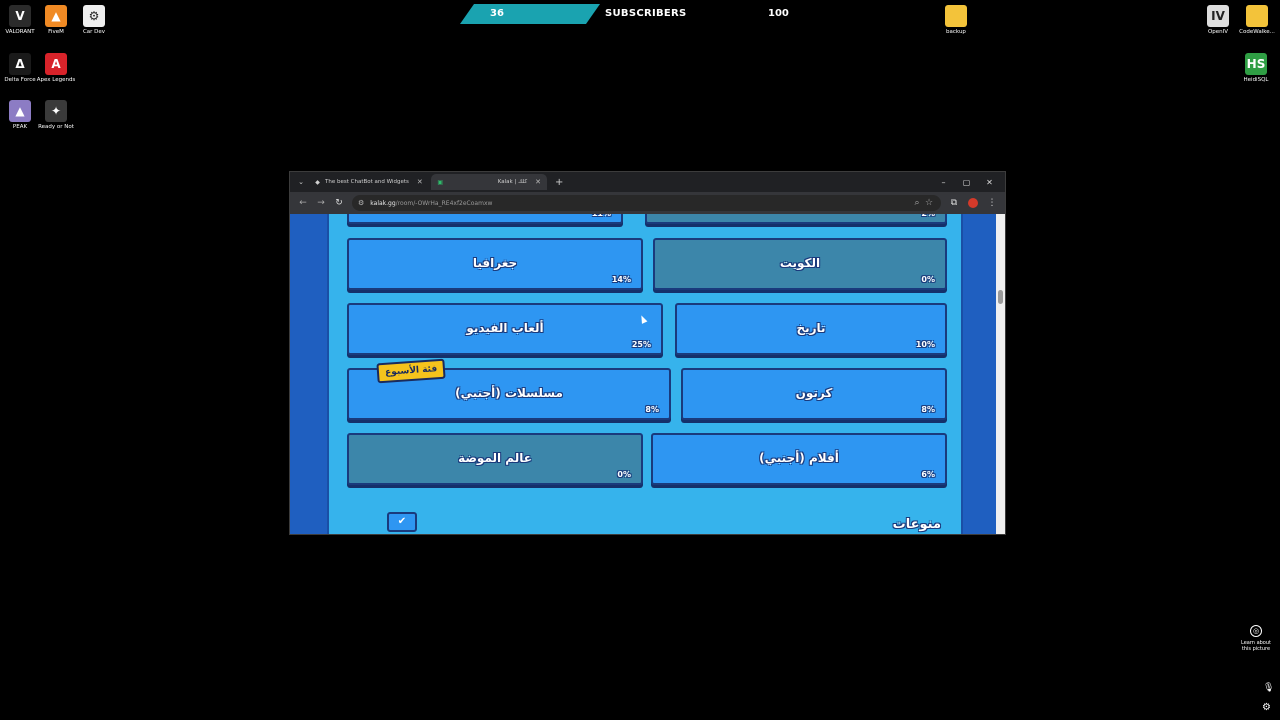  What do you see at coordinates (992, 203) in the screenshot?
I see `menu-dots-icon: ⋮` at bounding box center [992, 203].